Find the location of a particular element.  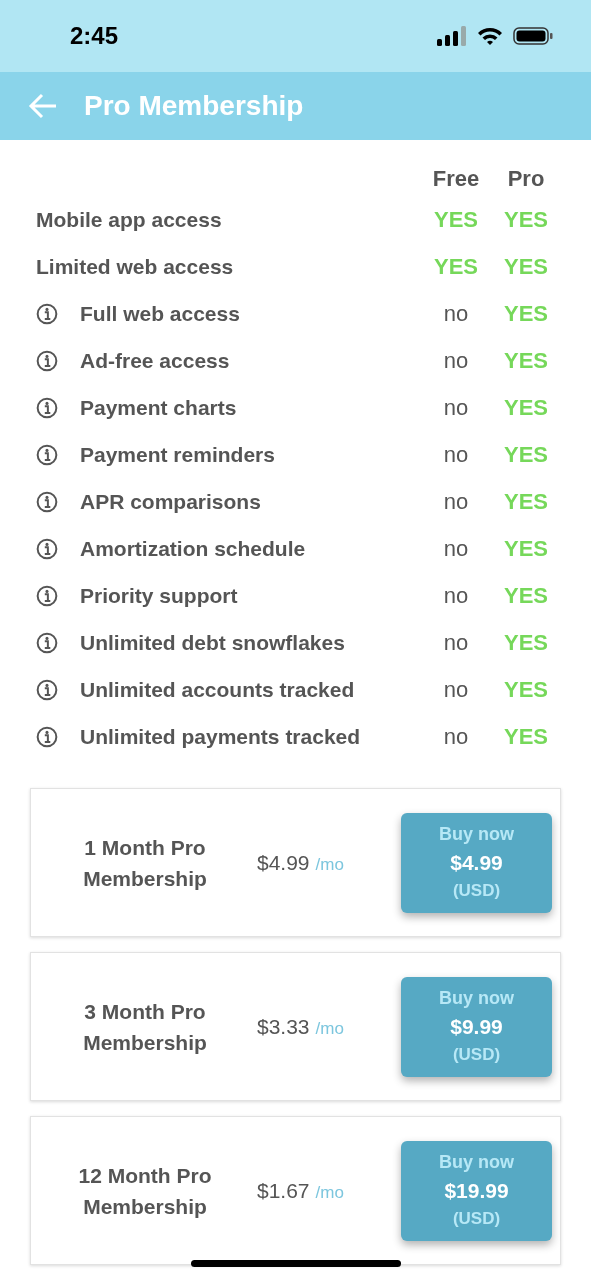

buy-now-button: Buy now $4.99 (USD) is located at coordinates (476, 862).